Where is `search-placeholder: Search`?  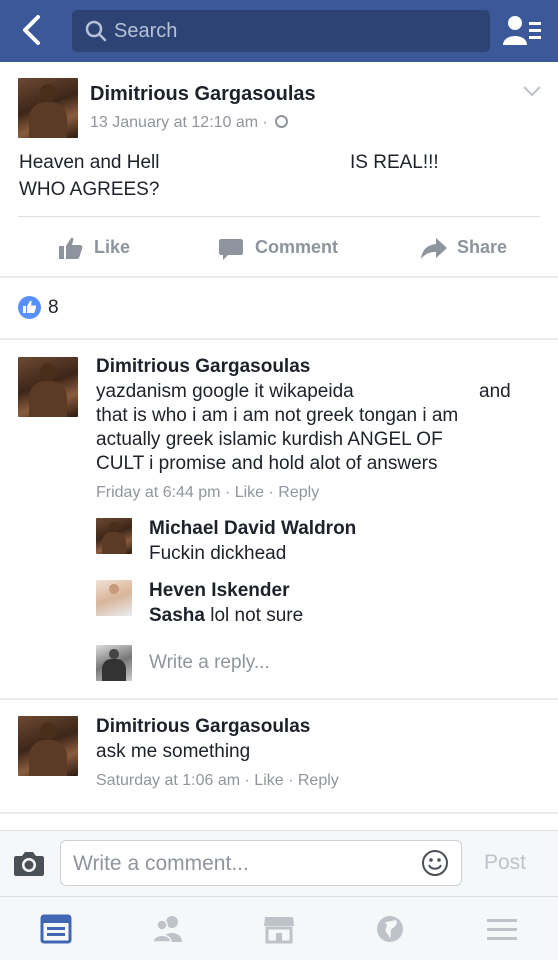
search-placeholder: Search is located at coordinates (146, 31).